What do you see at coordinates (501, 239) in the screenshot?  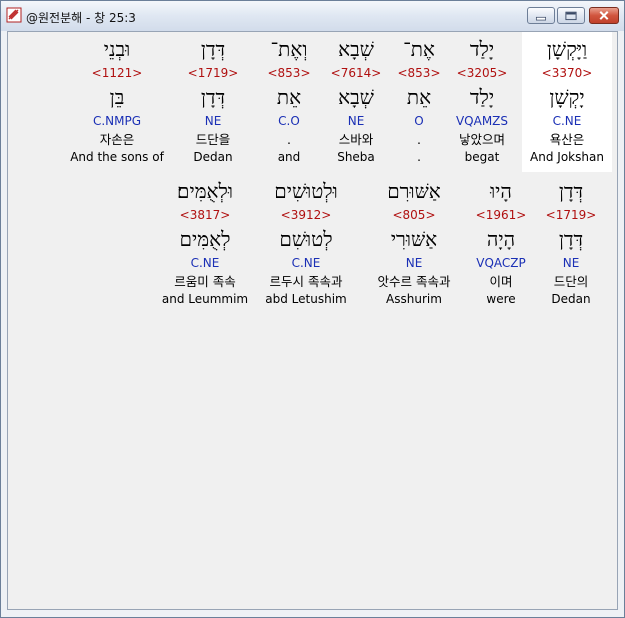 I see `hebrew-lemma: הָיָה` at bounding box center [501, 239].